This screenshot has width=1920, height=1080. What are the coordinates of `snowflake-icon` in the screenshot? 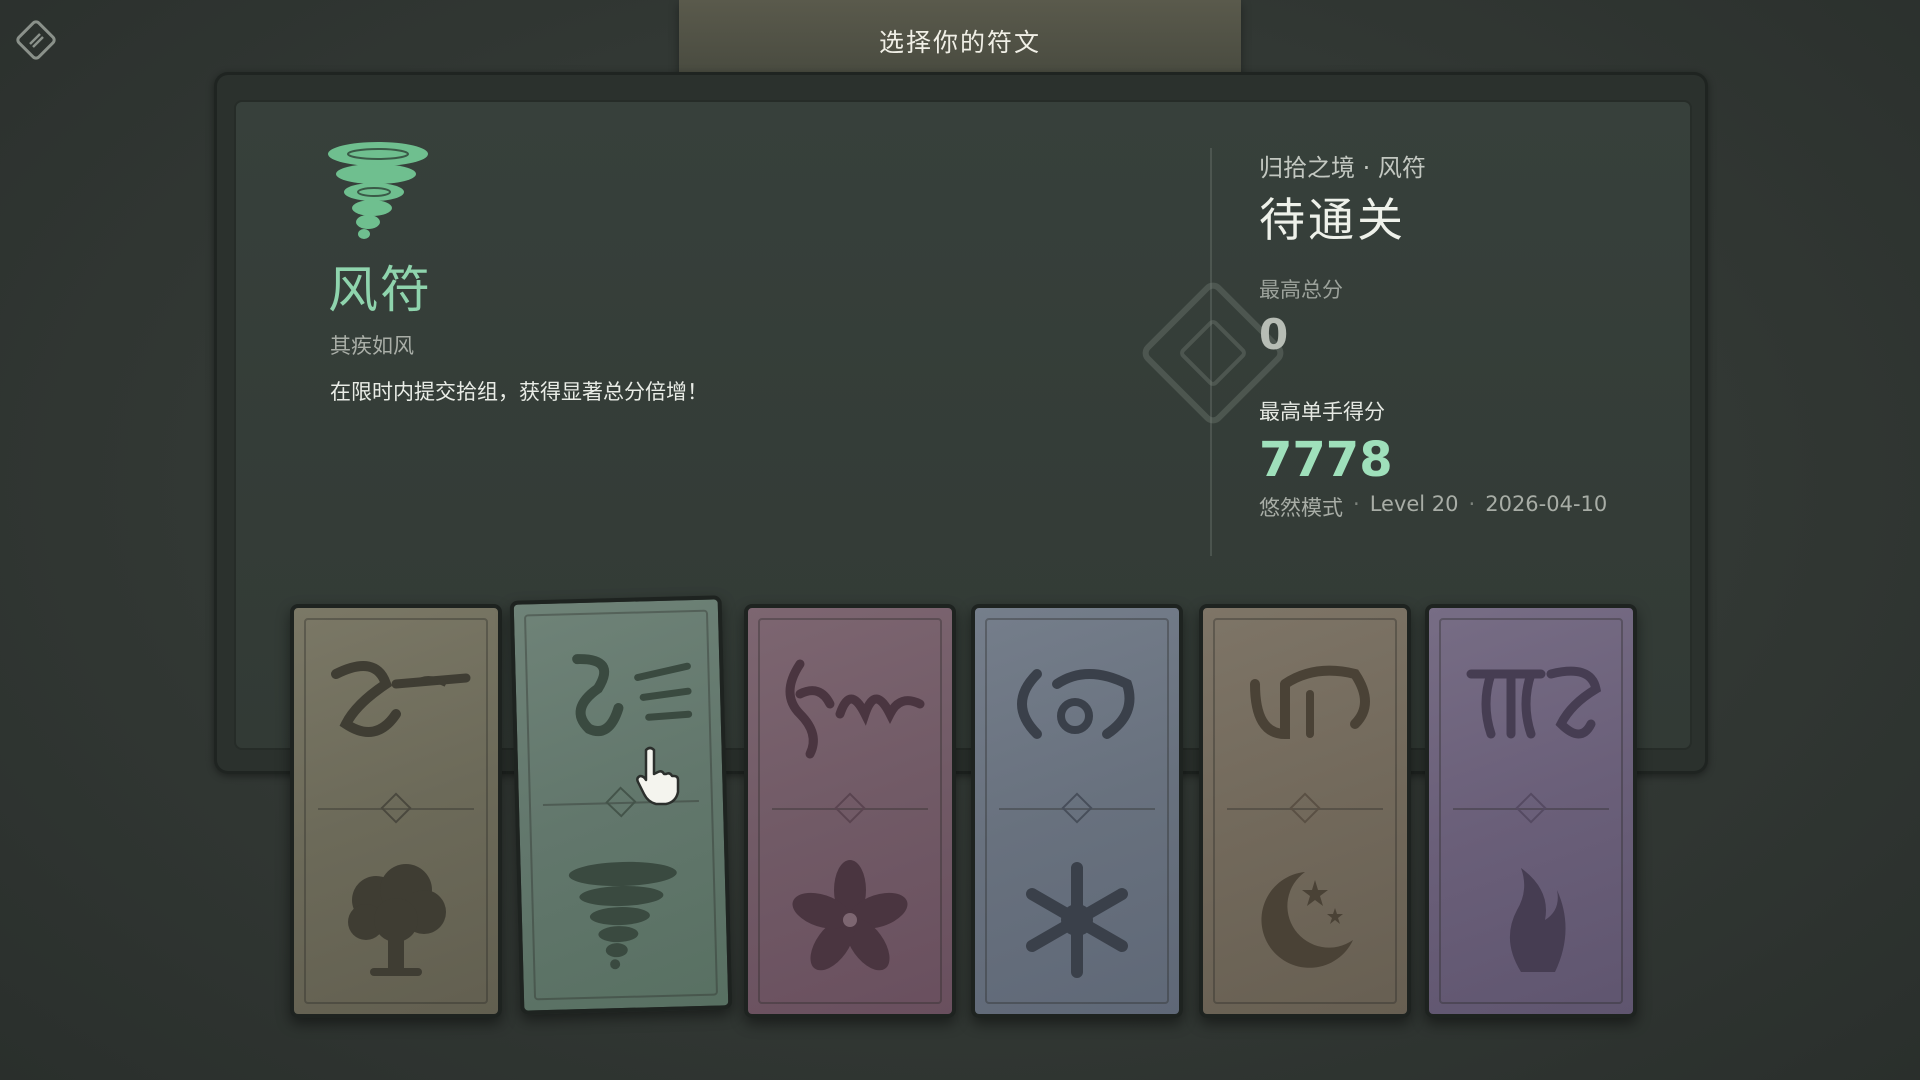 It's located at (1077, 920).